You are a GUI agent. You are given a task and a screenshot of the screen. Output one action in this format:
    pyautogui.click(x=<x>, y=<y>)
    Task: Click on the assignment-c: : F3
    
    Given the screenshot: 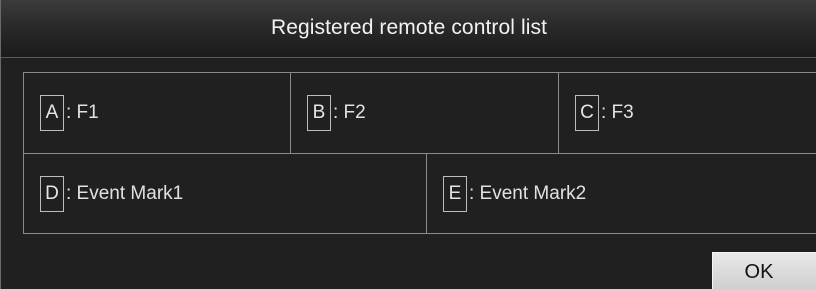 What is the action you would take?
    pyautogui.click(x=617, y=112)
    